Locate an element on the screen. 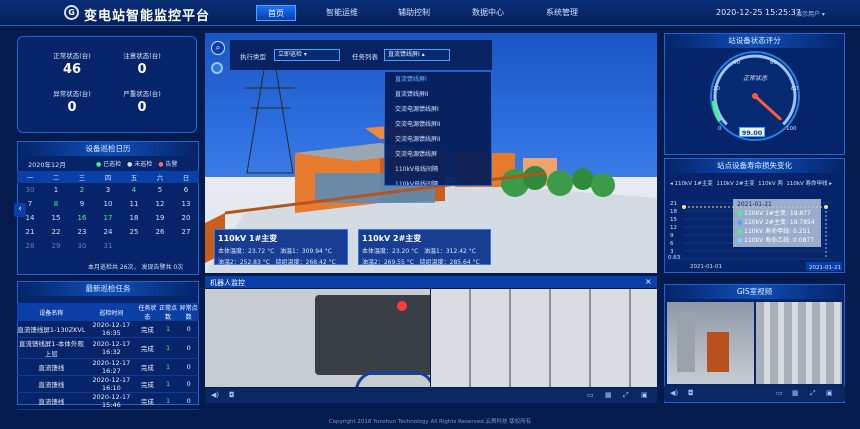  tooltip-line-4: 110kV 寿命乙线: 0.0877 is located at coordinates (779, 240).